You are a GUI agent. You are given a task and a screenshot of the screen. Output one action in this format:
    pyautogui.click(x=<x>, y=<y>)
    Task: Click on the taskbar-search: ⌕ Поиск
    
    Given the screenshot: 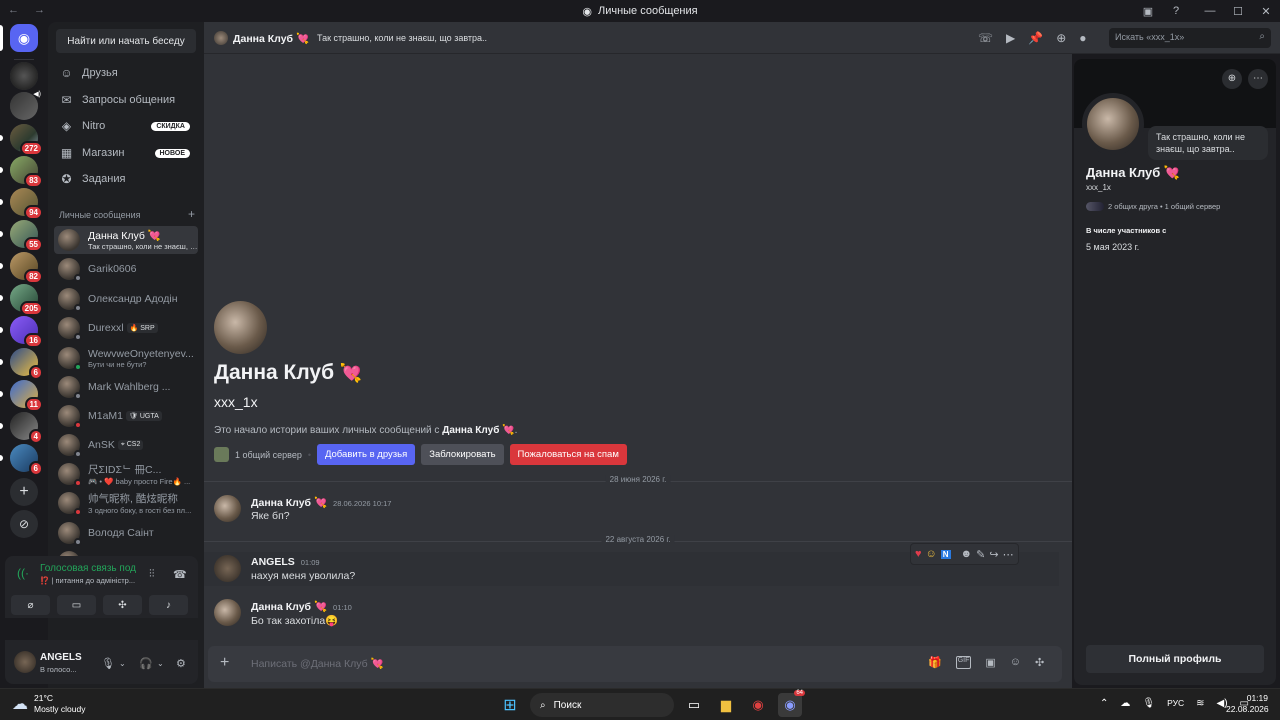 What is the action you would take?
    pyautogui.click(x=602, y=705)
    